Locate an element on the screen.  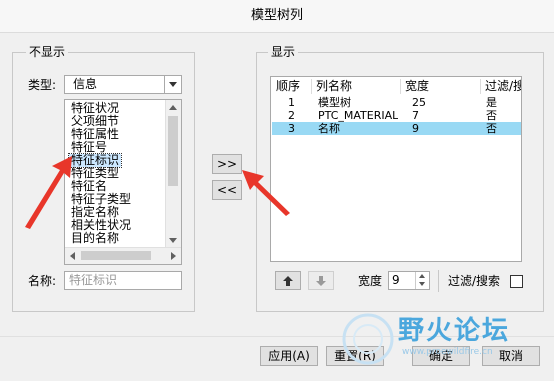
type-label: 类型: is located at coordinates (42, 85).